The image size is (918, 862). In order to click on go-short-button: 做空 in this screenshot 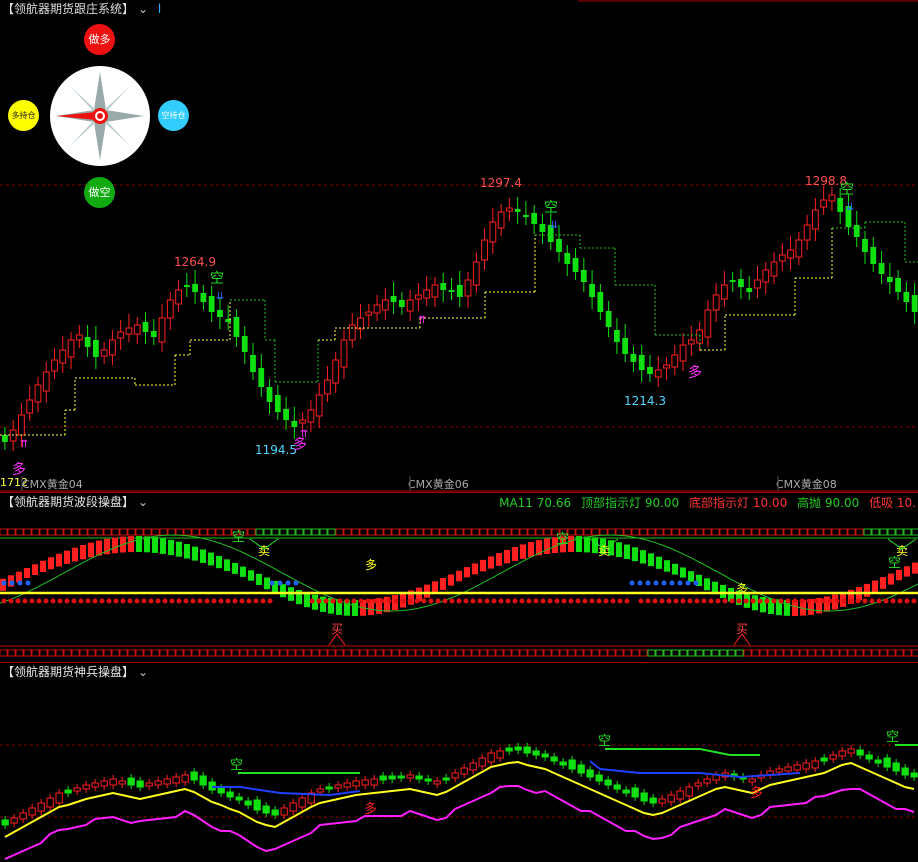, I will do `click(99, 192)`.